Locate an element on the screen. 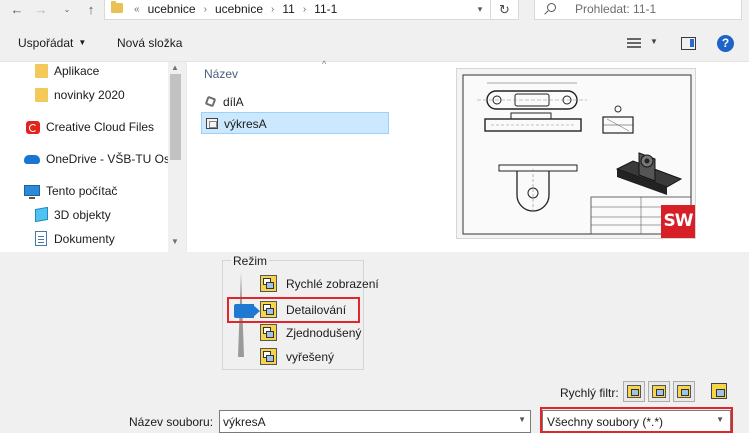 The image size is (749, 433). quick-filter-label: Rychlý filtr: is located at coordinates (589, 393).